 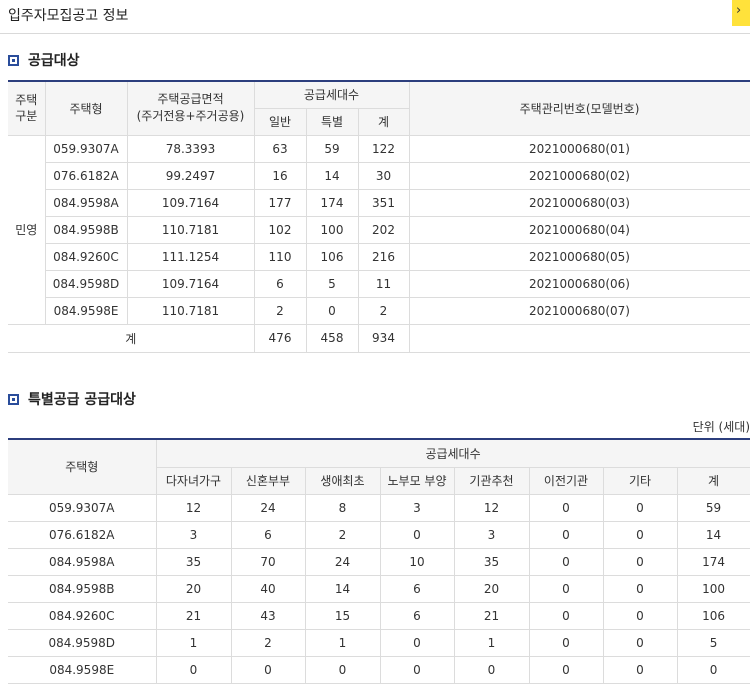 I want to click on top-bar: 입주자모집공고 정보 ›, so click(x=375, y=17).